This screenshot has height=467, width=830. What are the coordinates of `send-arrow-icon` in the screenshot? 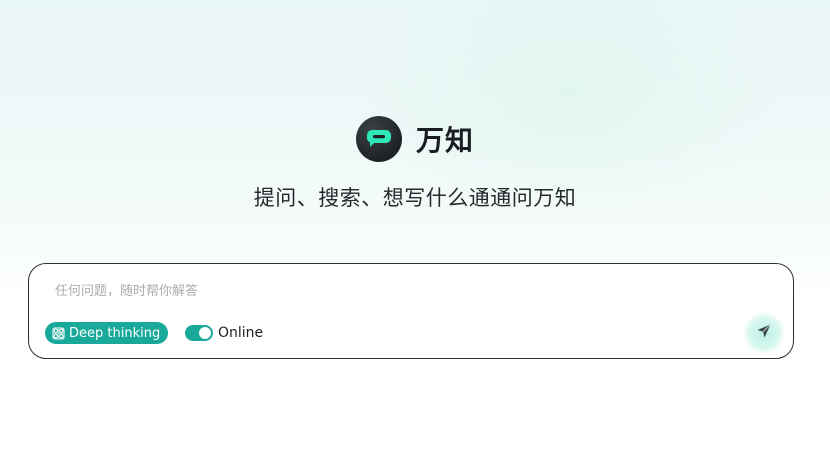 It's located at (764, 333).